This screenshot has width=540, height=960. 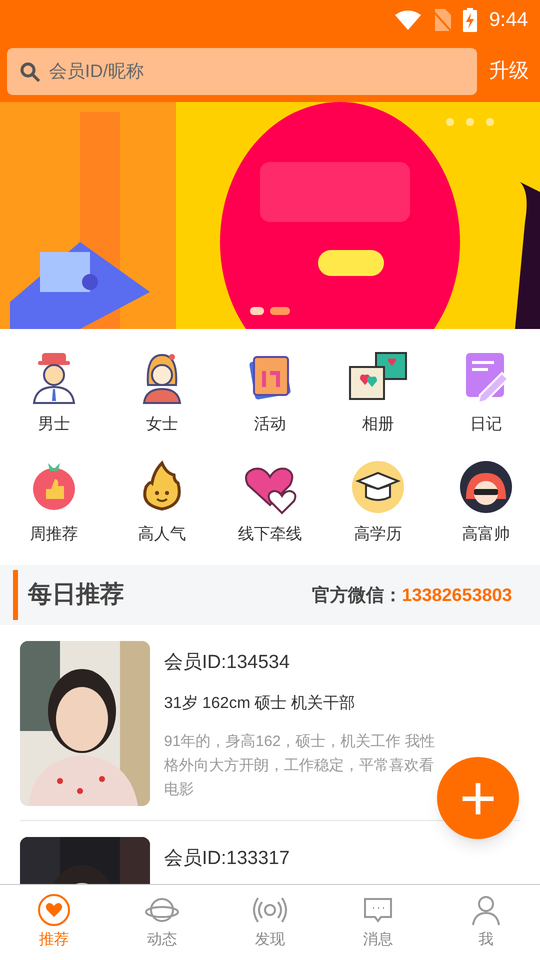 What do you see at coordinates (378, 503) in the screenshot?
I see `category-item: 高学历` at bounding box center [378, 503].